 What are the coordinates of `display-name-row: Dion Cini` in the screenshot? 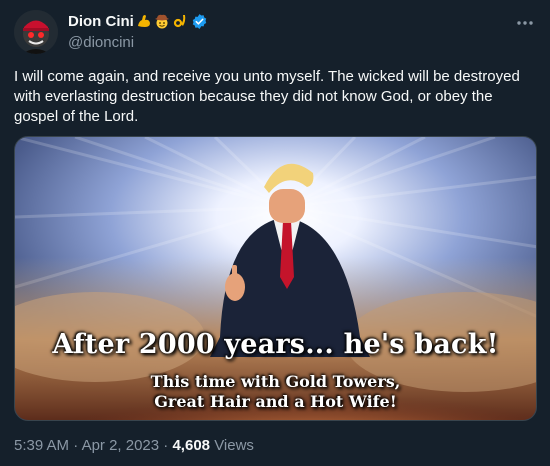 It's located at (138, 21).